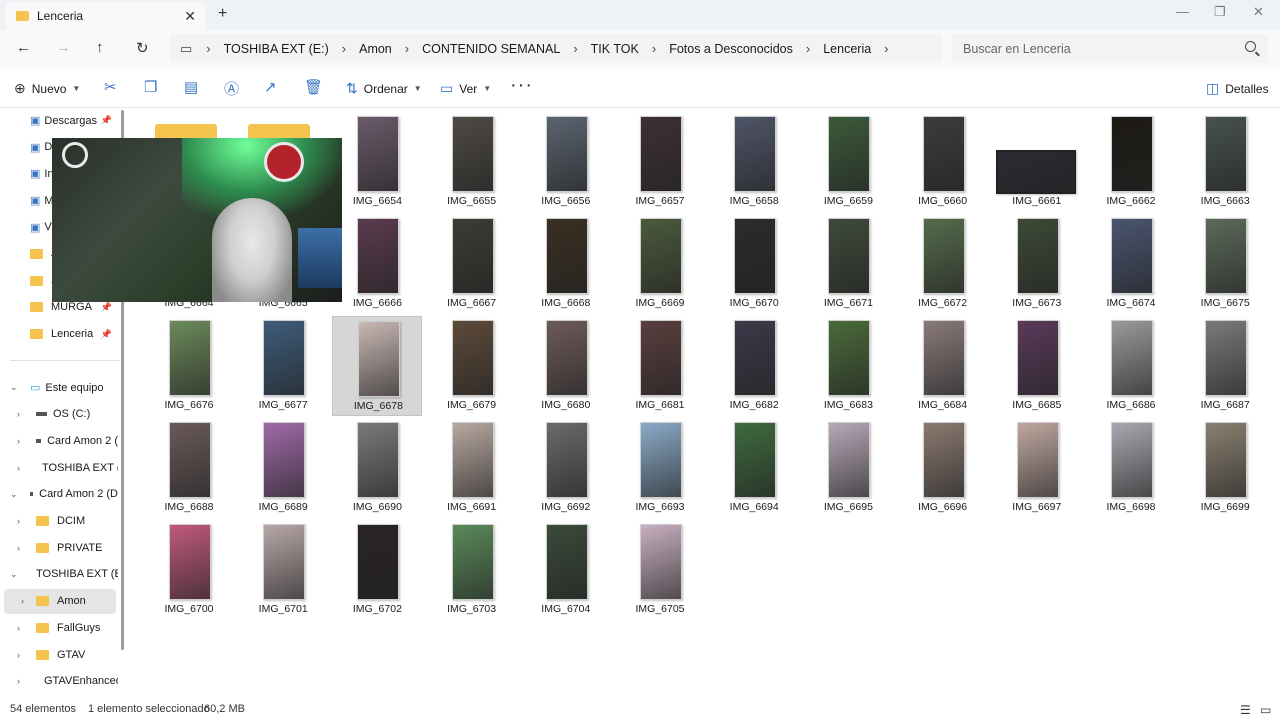 The height and width of the screenshot is (720, 1280). I want to click on file-item: IMG_6698, so click(1131, 468).